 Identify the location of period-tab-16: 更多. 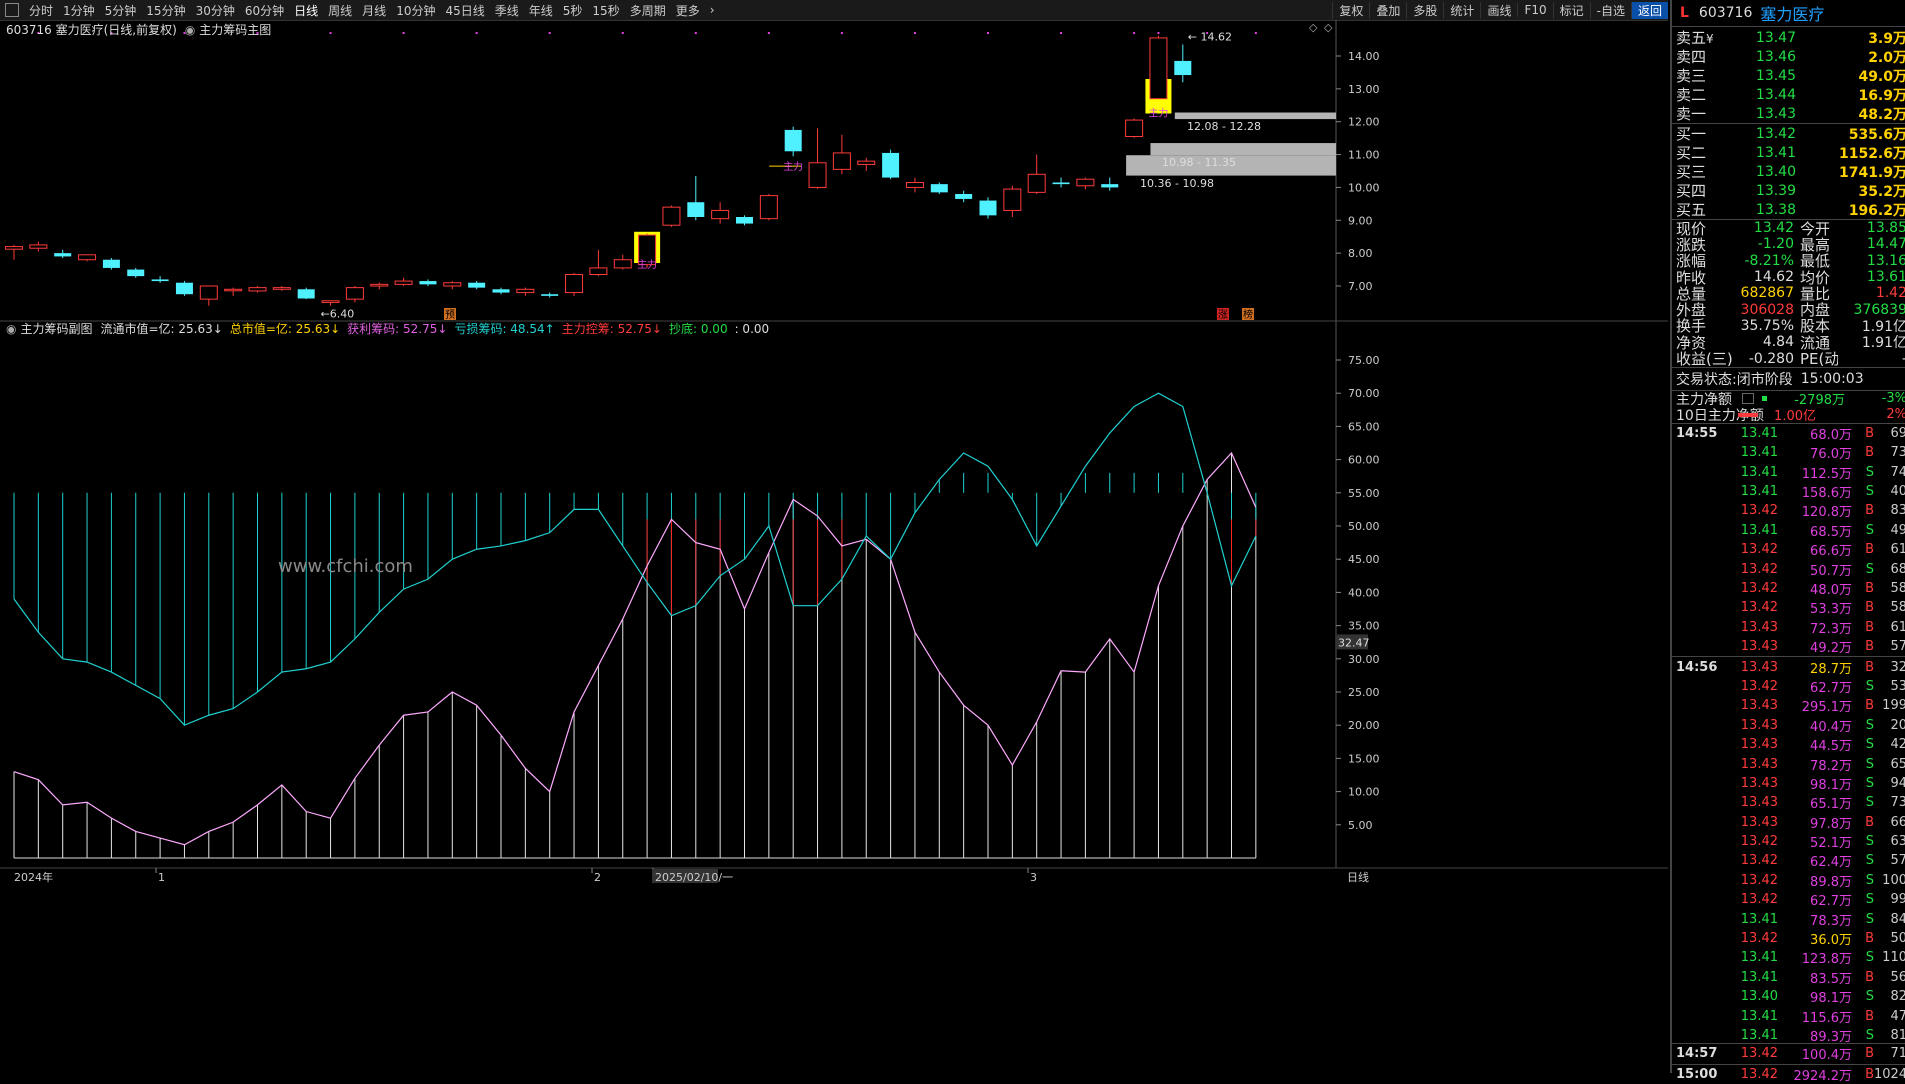
(688, 10).